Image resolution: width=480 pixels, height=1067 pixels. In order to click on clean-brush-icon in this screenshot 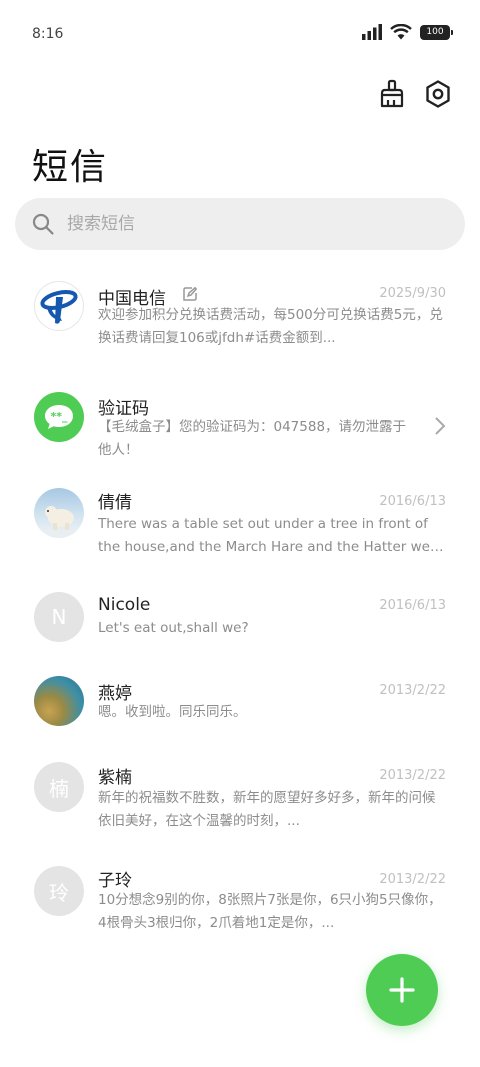, I will do `click(392, 94)`.